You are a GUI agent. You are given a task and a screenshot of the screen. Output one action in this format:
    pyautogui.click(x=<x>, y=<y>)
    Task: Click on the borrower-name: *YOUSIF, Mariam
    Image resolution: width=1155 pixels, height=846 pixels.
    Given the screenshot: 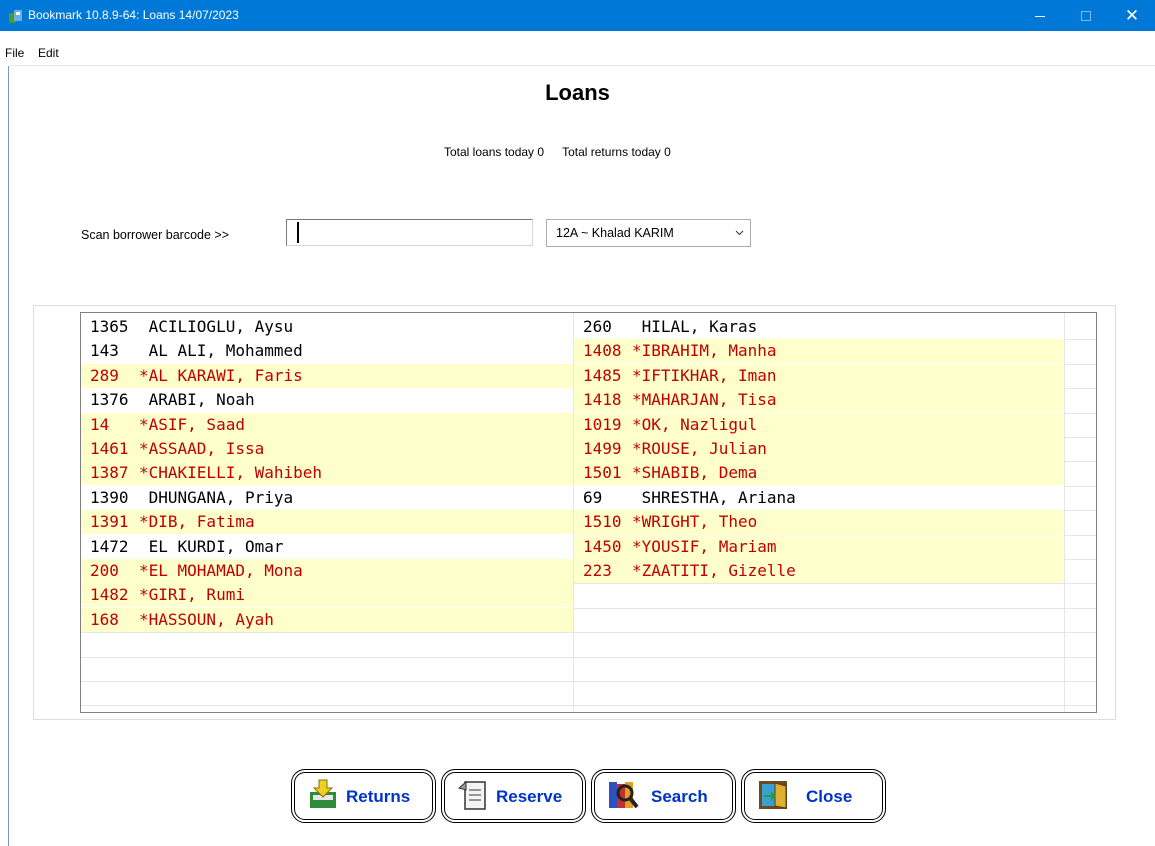 What is the action you would take?
    pyautogui.click(x=704, y=546)
    